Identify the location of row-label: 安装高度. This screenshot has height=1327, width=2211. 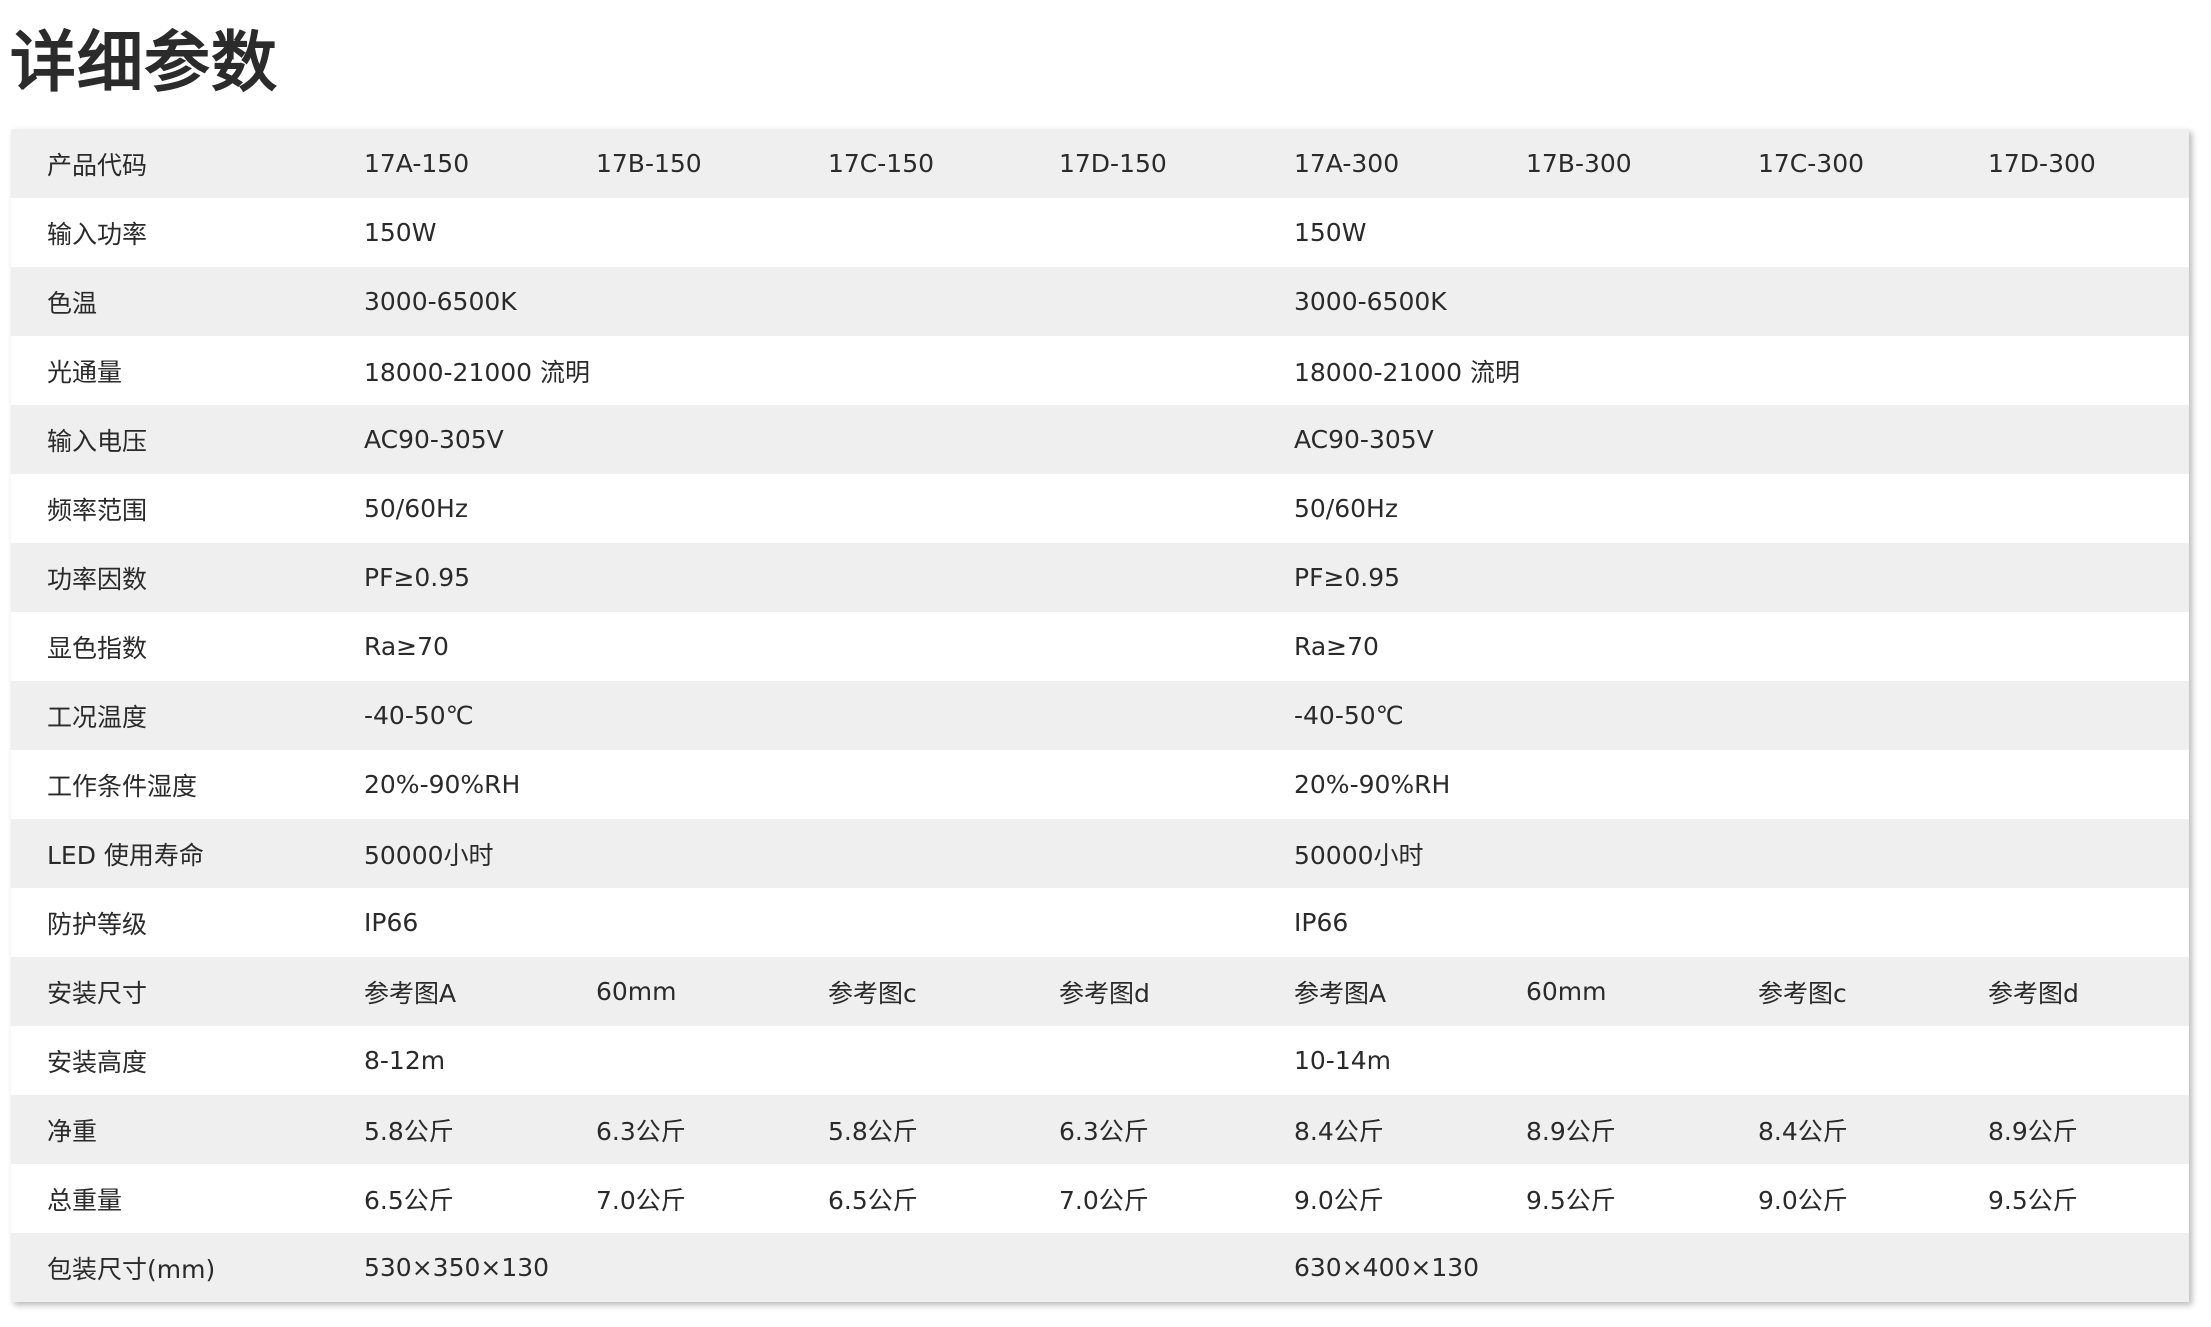
(187, 1060).